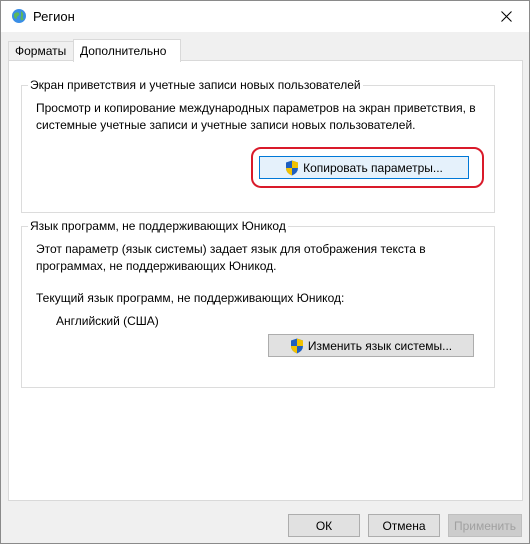 This screenshot has width=530, height=544. I want to click on apply-label: Применить, so click(484, 525).